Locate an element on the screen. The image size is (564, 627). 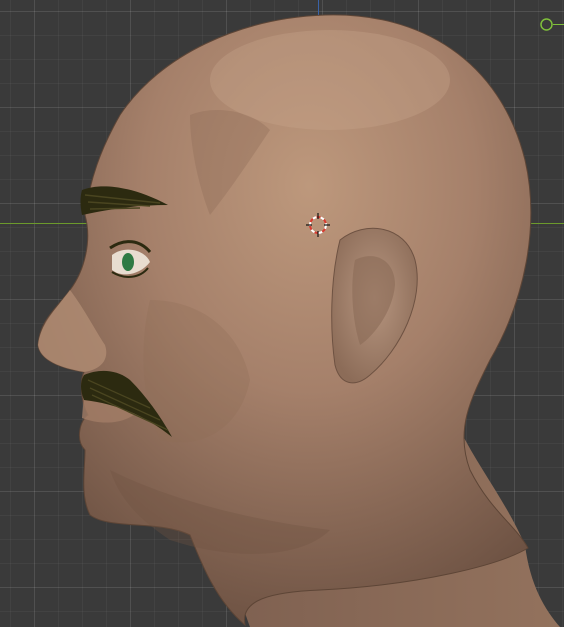
3d-cursor-icon is located at coordinates (318, 225).